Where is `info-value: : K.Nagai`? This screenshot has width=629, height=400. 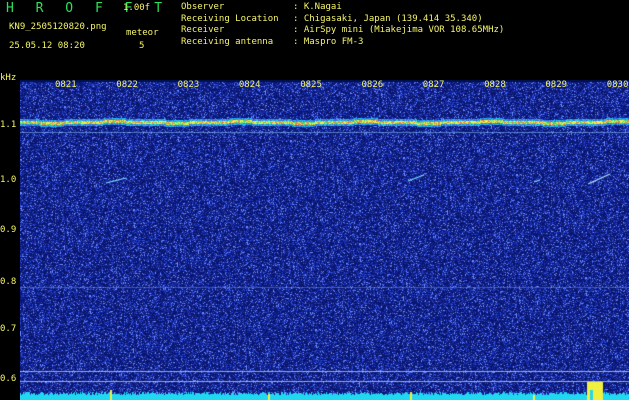
info-value: : K.Nagai is located at coordinates (317, 7).